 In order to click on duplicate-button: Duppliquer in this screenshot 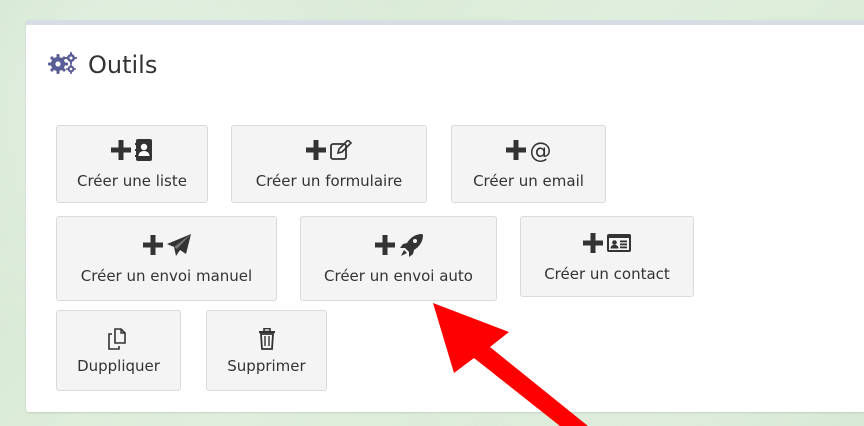, I will do `click(118, 350)`.